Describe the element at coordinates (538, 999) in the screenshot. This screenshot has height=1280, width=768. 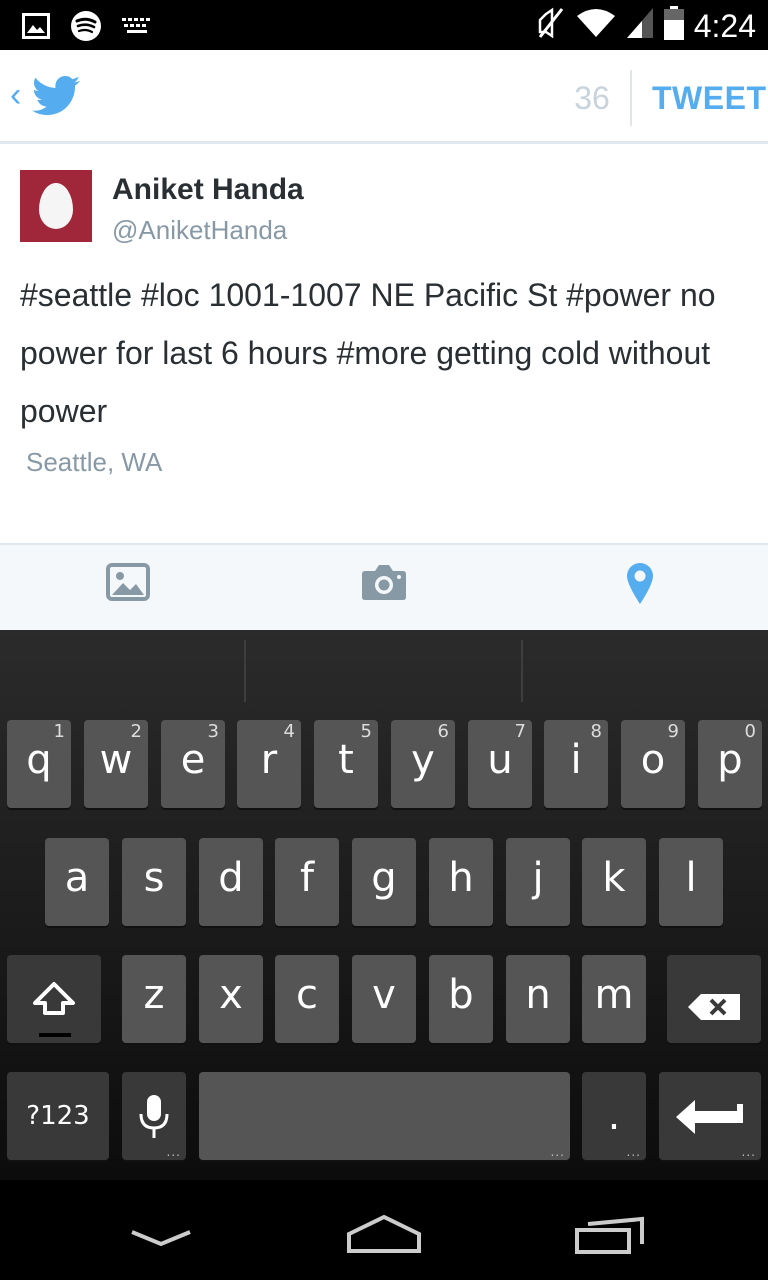
I see `key-n: n` at that location.